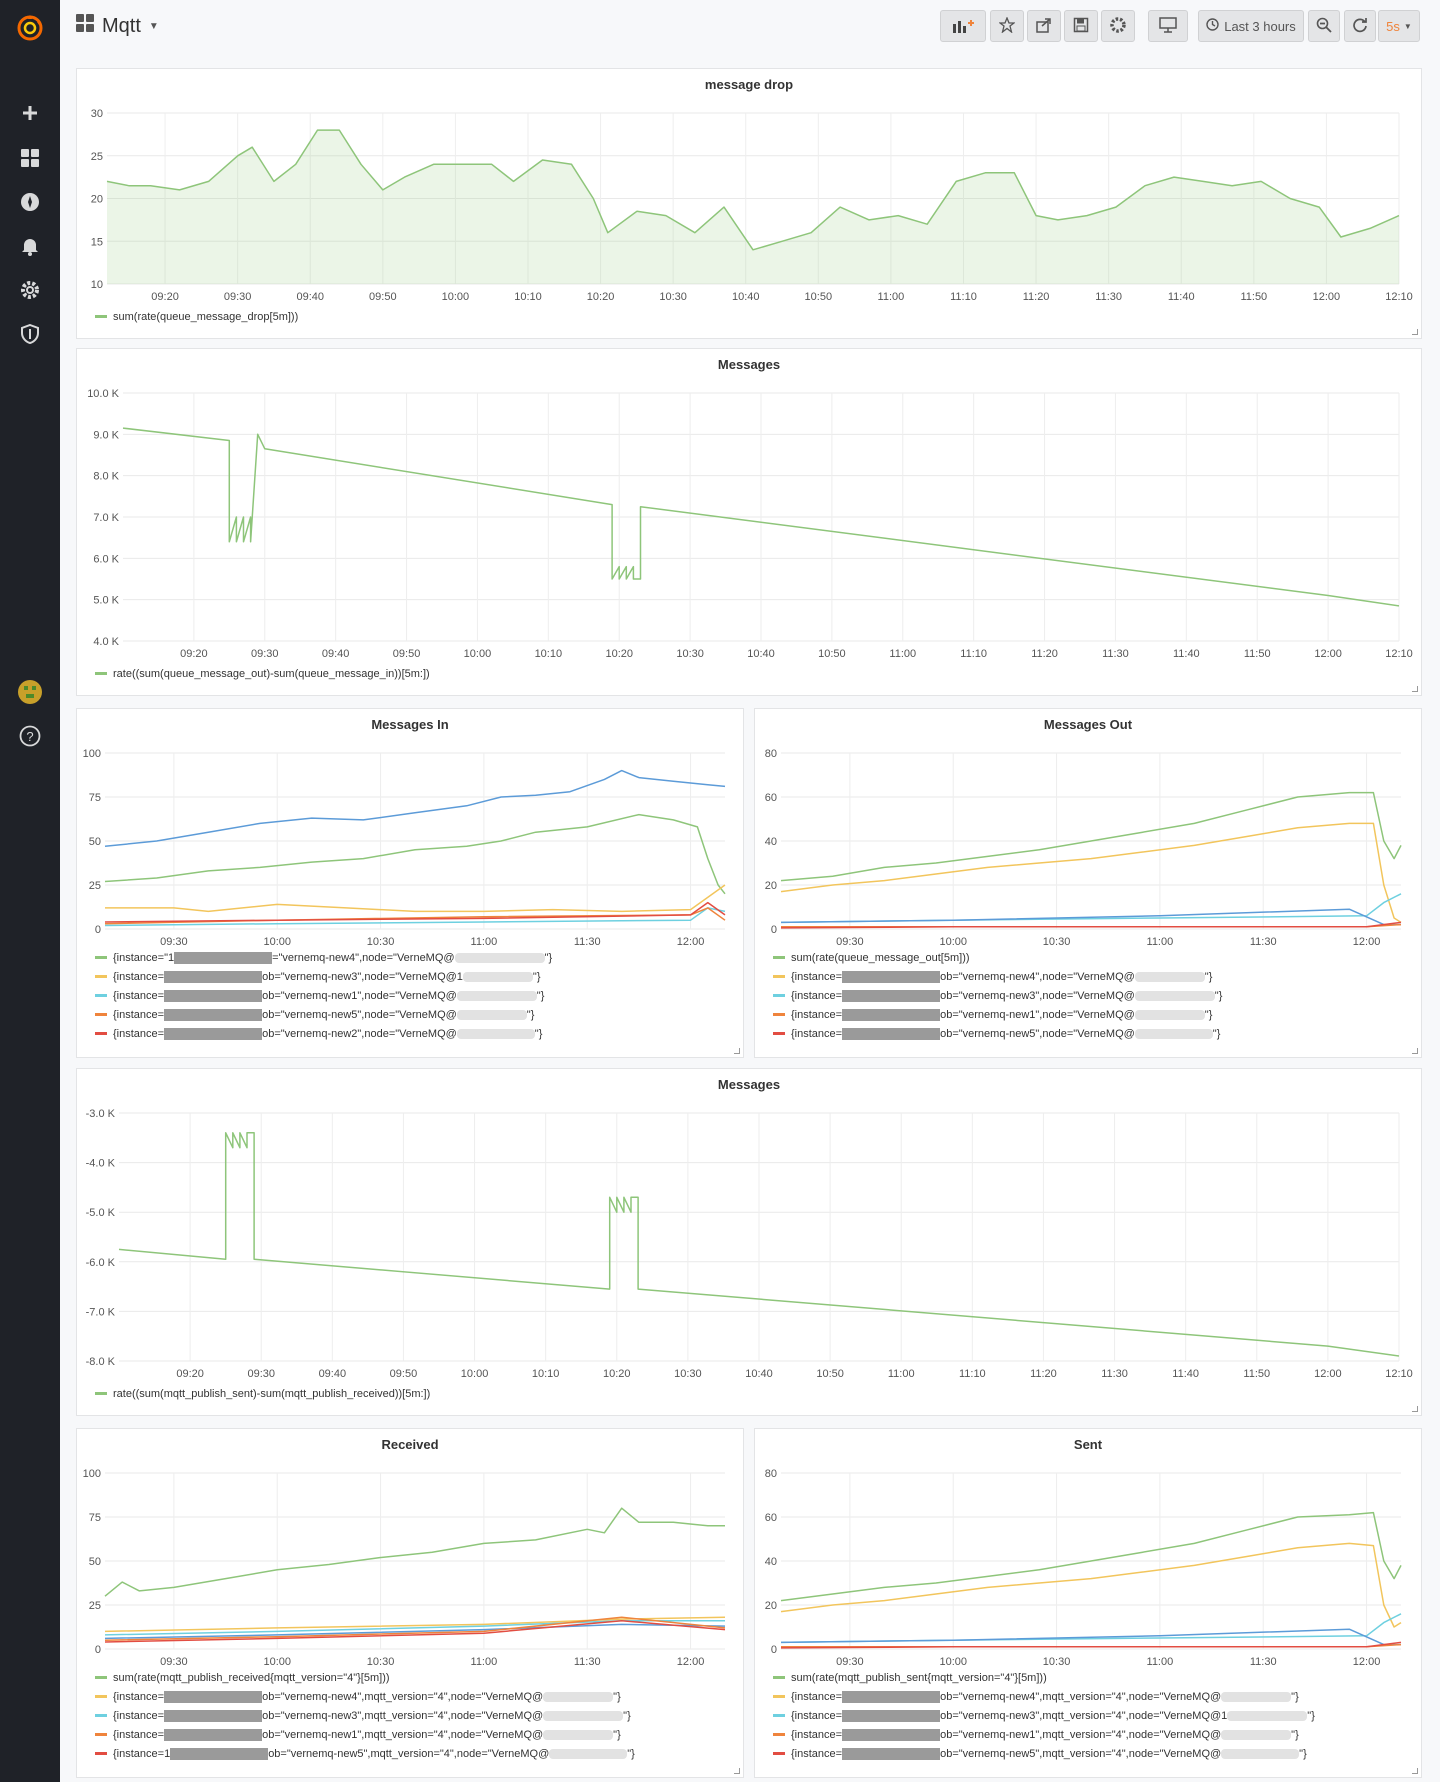 This screenshot has height=1782, width=1440. Describe the element at coordinates (117, 26) in the screenshot. I see `dashboard-picker: Mqtt ▼` at that location.